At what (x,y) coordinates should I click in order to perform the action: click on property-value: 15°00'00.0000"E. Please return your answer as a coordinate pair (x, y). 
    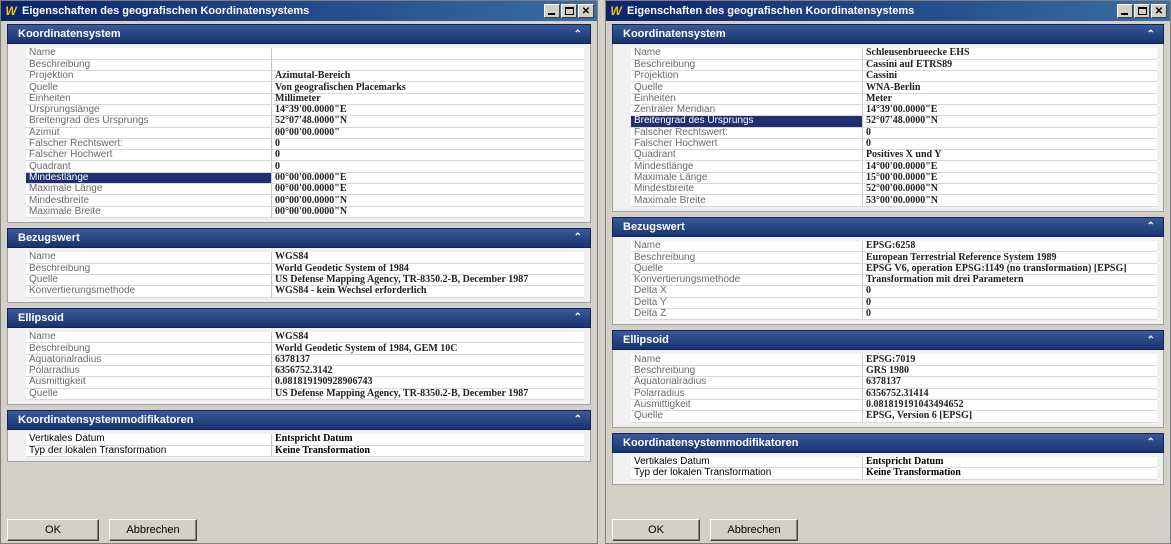
    Looking at the image, I should click on (1009, 178).